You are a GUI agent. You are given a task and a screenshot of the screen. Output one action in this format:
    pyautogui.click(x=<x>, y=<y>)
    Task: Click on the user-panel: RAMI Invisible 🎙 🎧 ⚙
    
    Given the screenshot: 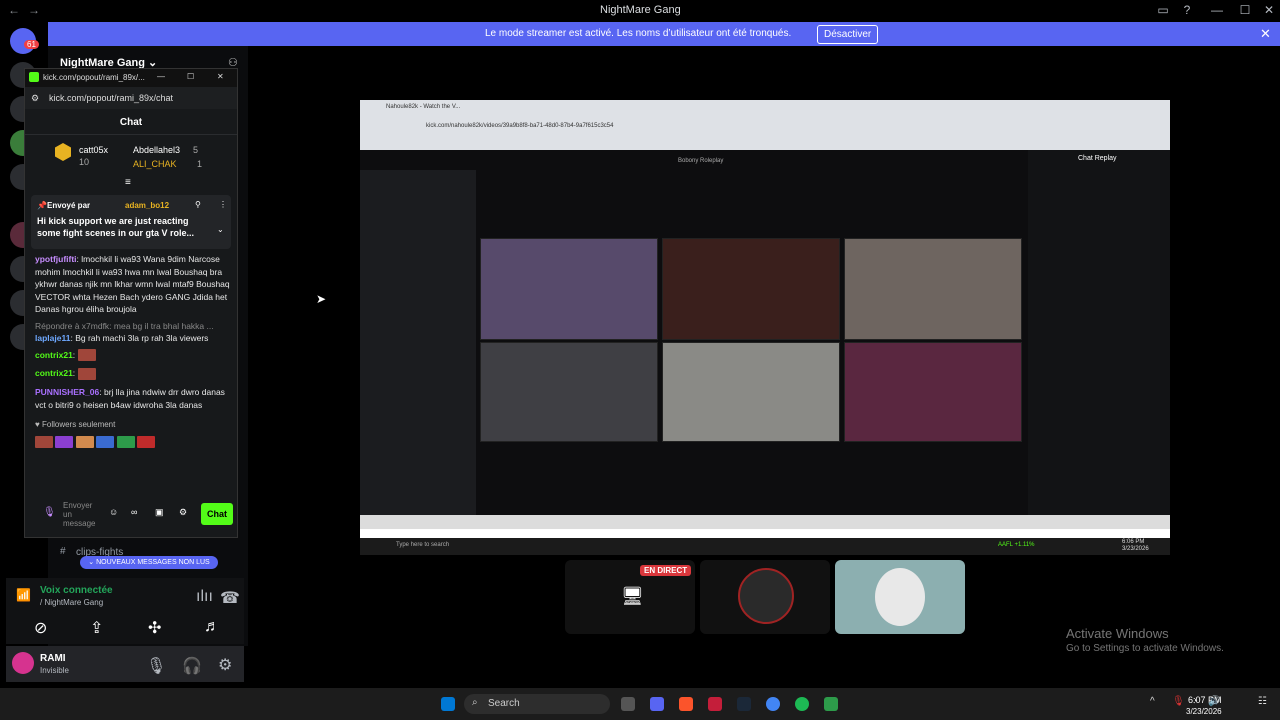 What is the action you would take?
    pyautogui.click(x=125, y=664)
    